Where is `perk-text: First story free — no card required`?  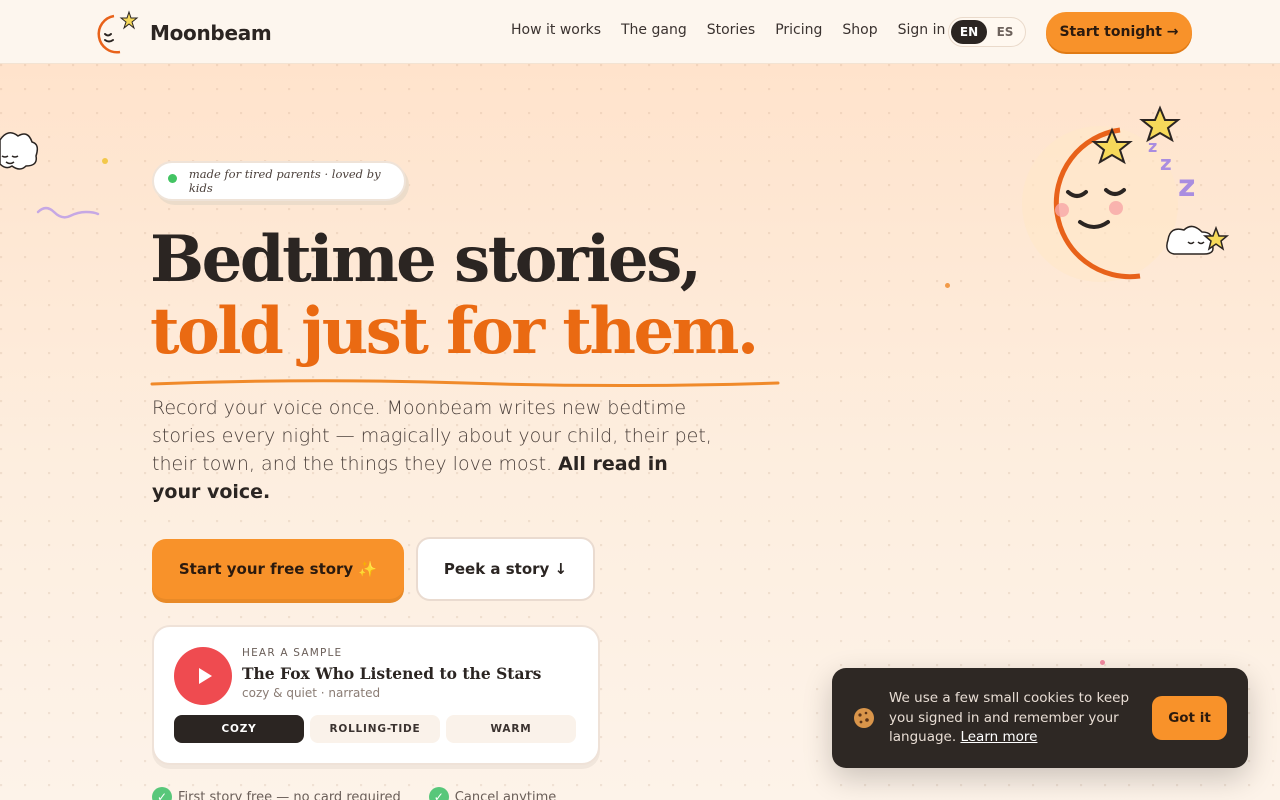
perk-text: First story free — no card required is located at coordinates (289, 794).